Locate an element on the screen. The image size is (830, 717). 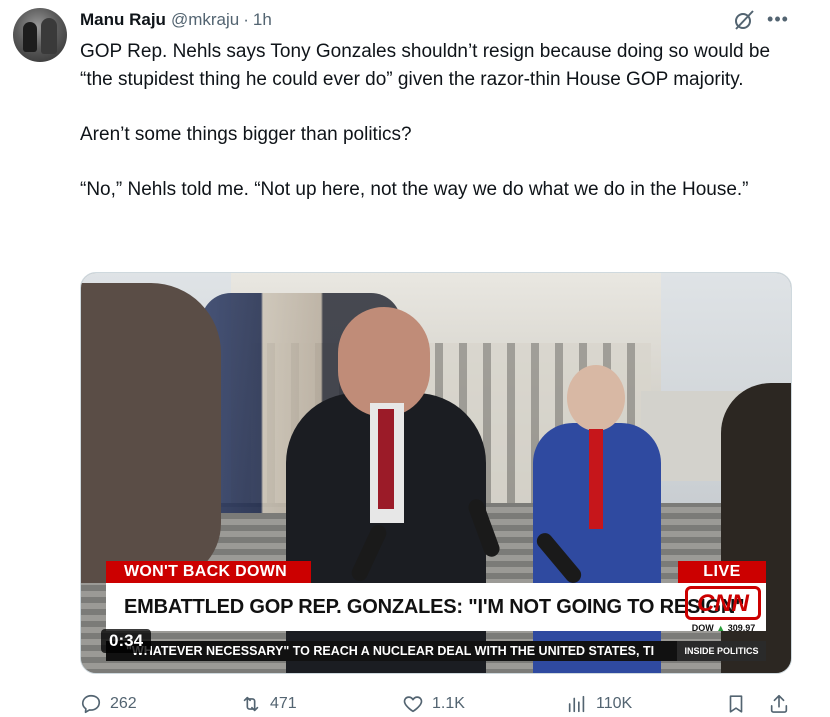
dow-value: 309.97 is located at coordinates (741, 628).